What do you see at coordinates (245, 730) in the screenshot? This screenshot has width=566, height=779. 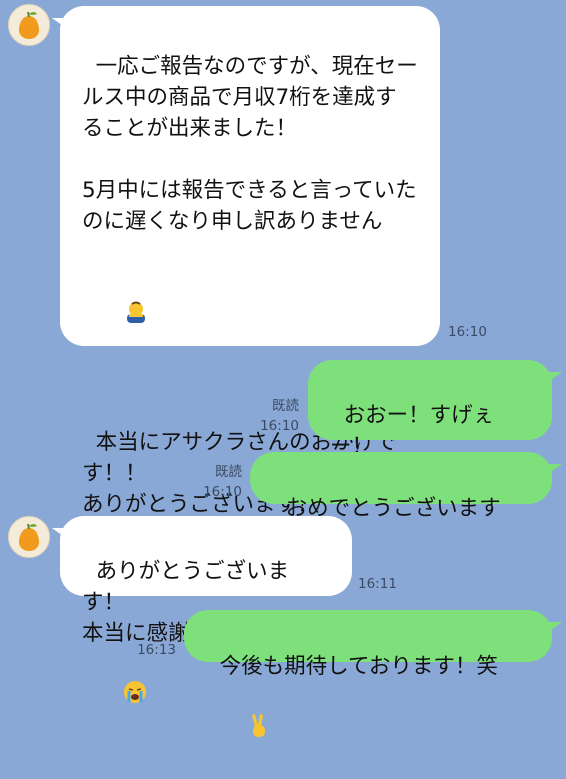 I see `victory-hand-emoji` at bounding box center [245, 730].